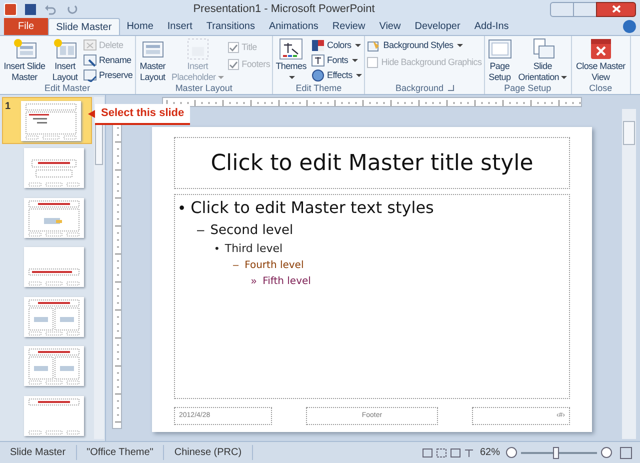  I want to click on ribbon-tab: Home, so click(140, 26).